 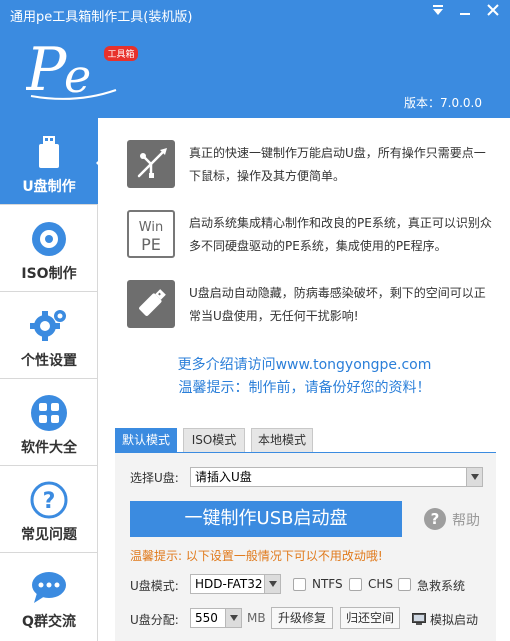 What do you see at coordinates (304, 388) in the screenshot?
I see `backup-tip: 温馨提示：制作前，请备份好您的资料！` at bounding box center [304, 388].